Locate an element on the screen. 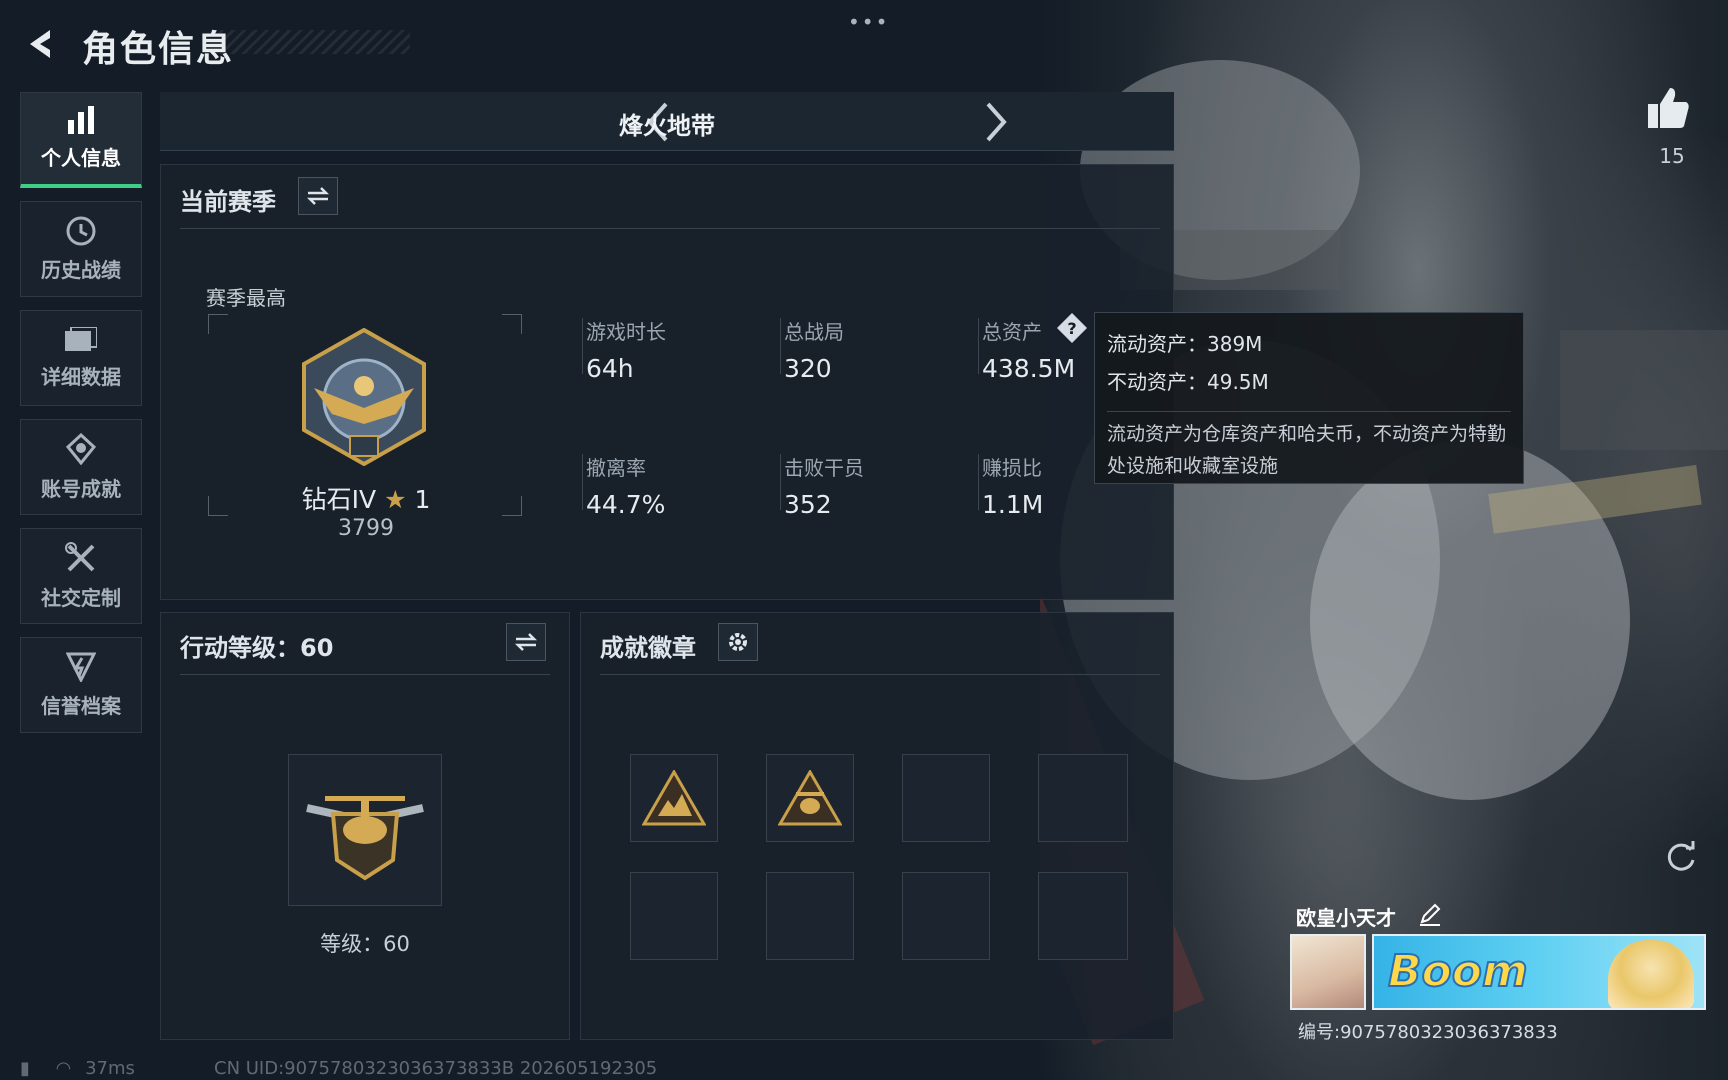 Image resolution: width=1728 pixels, height=1080 pixels. mode-title: 烽火地带 is located at coordinates (667, 126).